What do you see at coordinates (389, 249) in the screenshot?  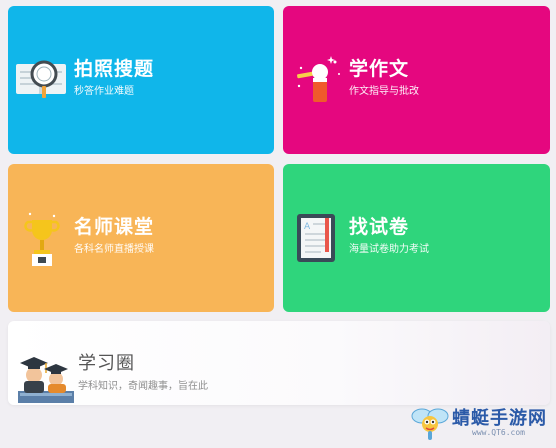 I see `tile-subtitle: 海量试卷助力考试` at bounding box center [389, 249].